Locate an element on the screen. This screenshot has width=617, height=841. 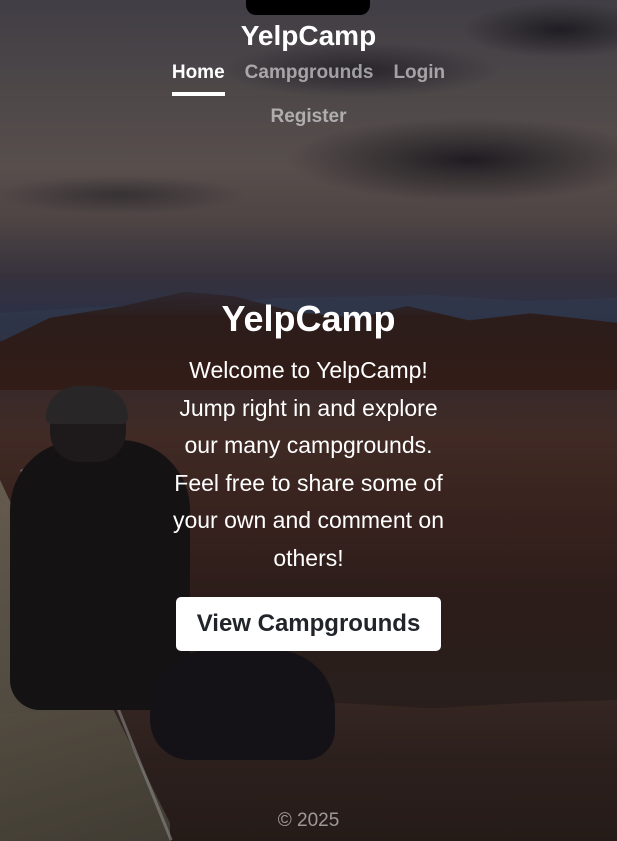
nav-row-secondary: Register is located at coordinates (308, 120).